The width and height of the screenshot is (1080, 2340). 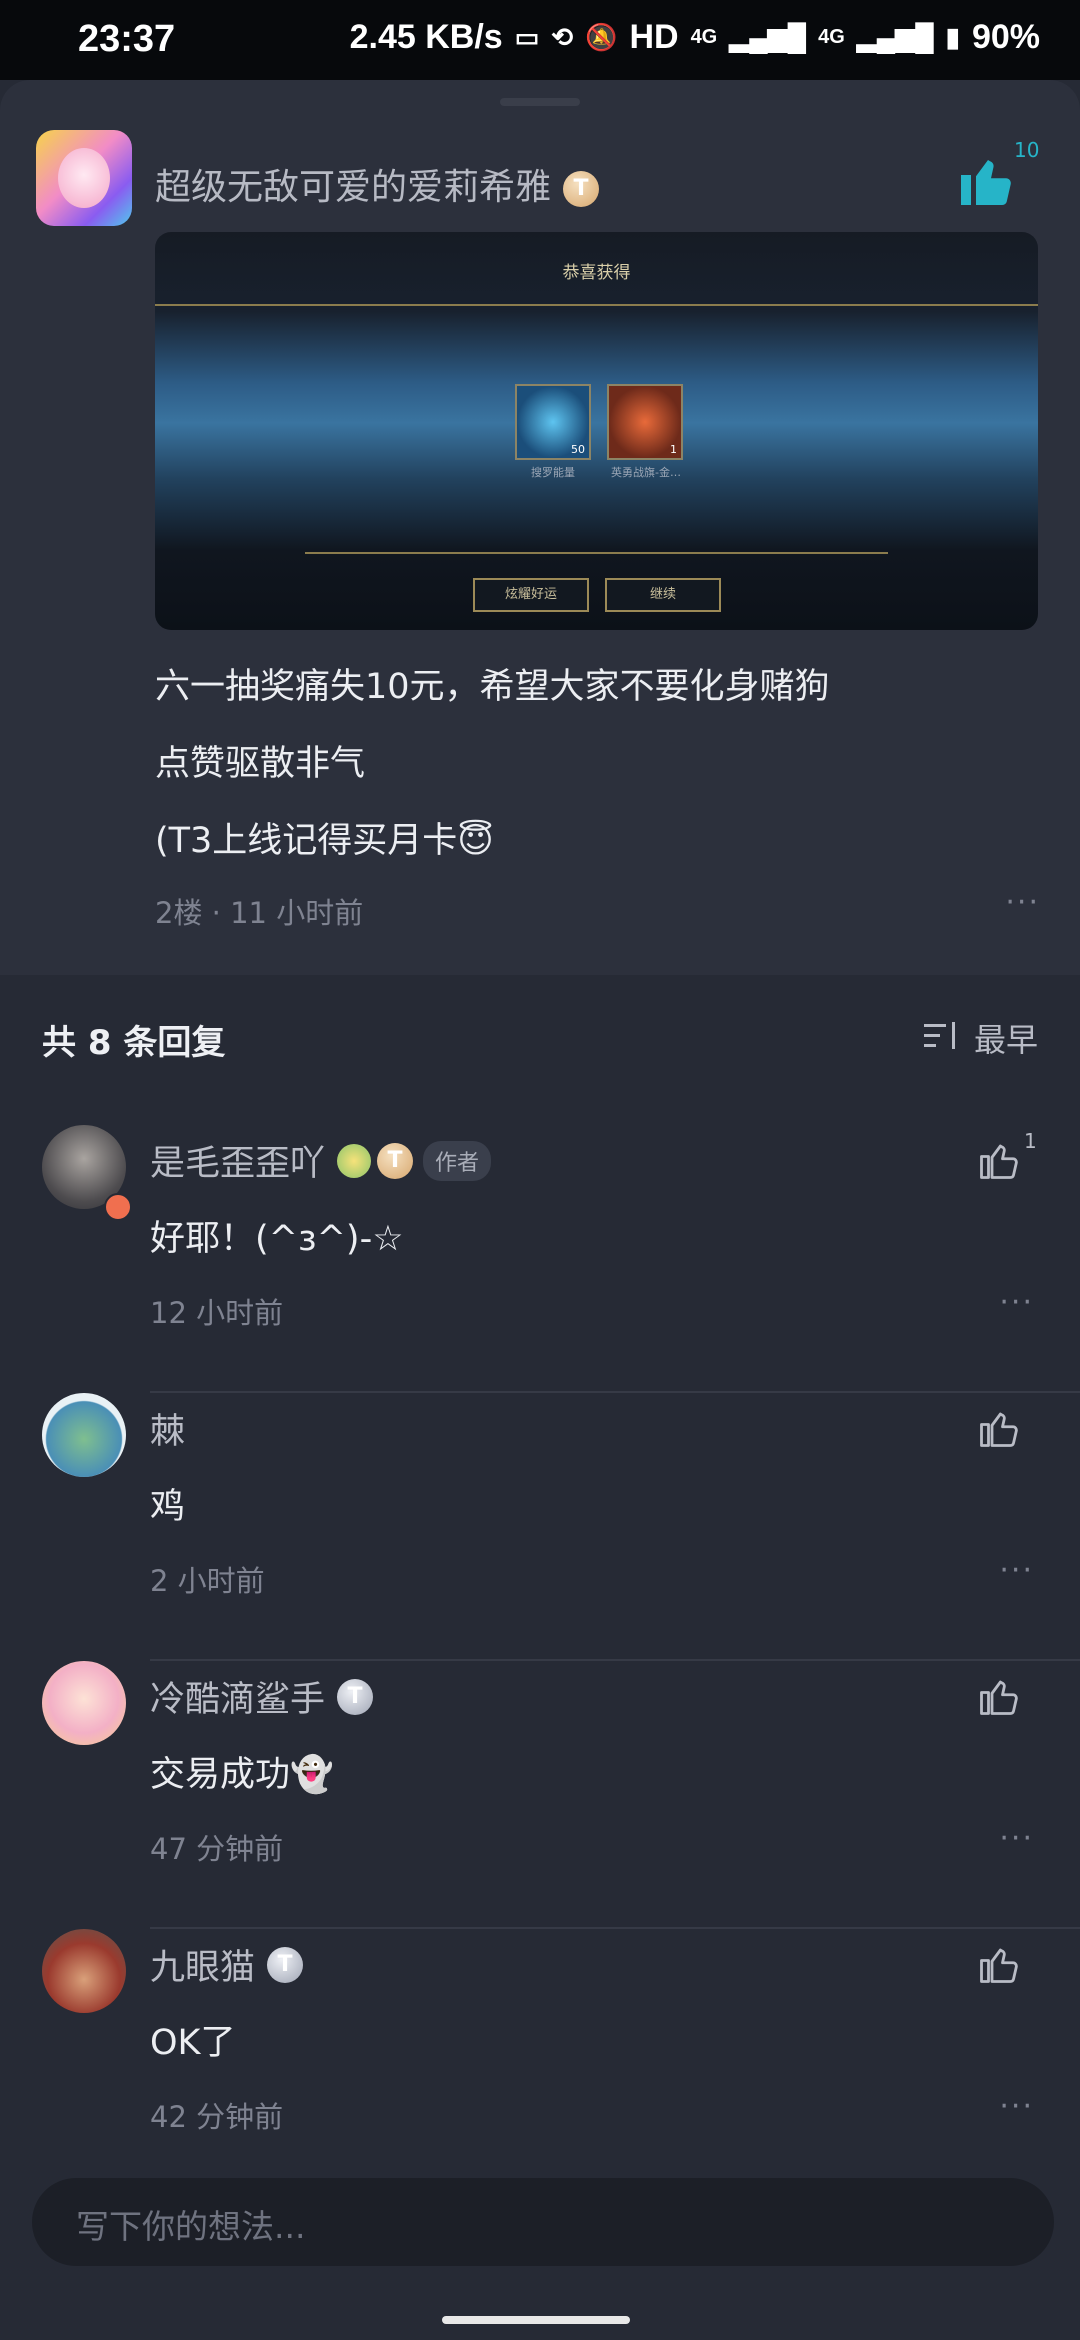 I want to click on comment-item: 九眼猫 T OK了 42 分钟前 ···, so click(x=540, y=2063).